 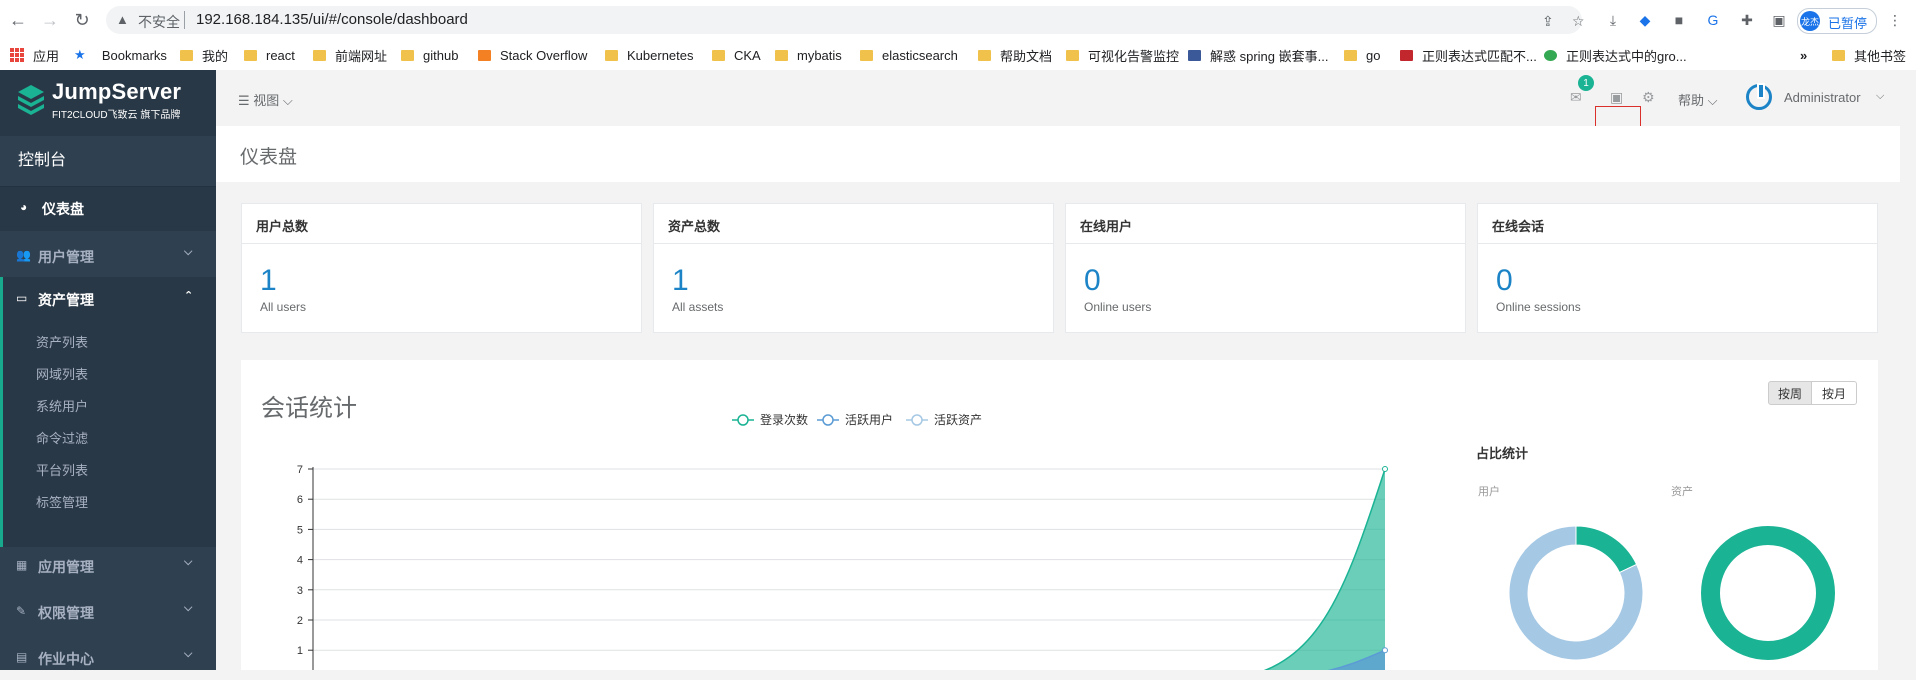 What do you see at coordinates (300, 621) in the screenshot?
I see `y-tick-label: 2` at bounding box center [300, 621].